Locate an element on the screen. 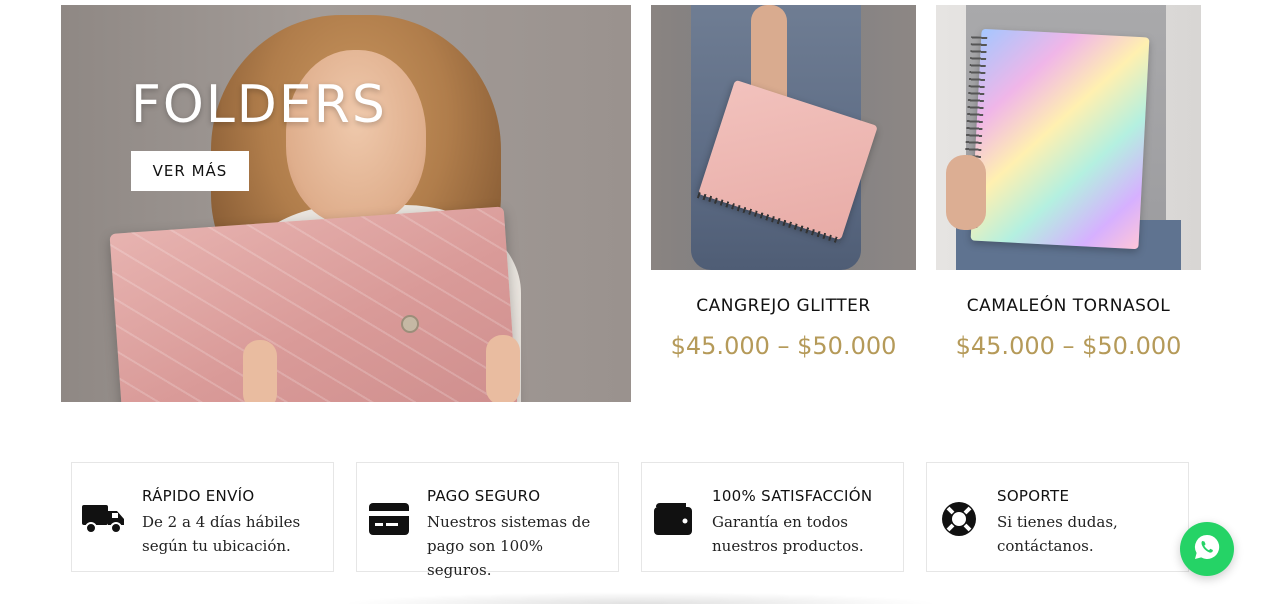 Image resolution: width=1261 pixels, height=604 pixels. product-card-cangrejo-glitter: CANGREJO GLITTER $45.000 – $50.000 is located at coordinates (783, 182).